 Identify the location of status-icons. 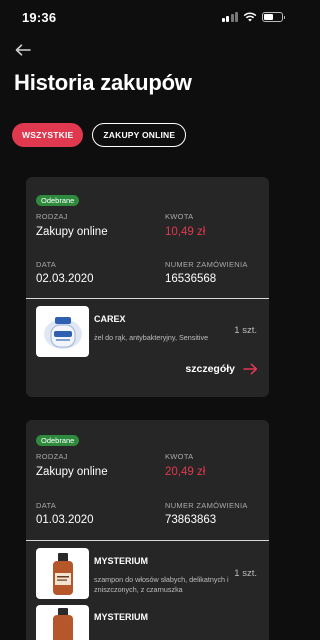
(253, 17).